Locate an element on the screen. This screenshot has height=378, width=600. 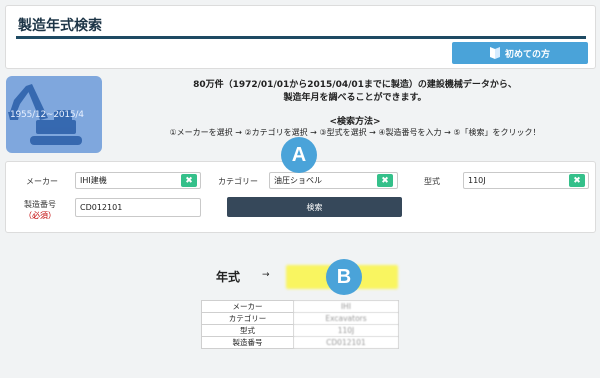
category-clear-button: ✖ is located at coordinates (385, 180).